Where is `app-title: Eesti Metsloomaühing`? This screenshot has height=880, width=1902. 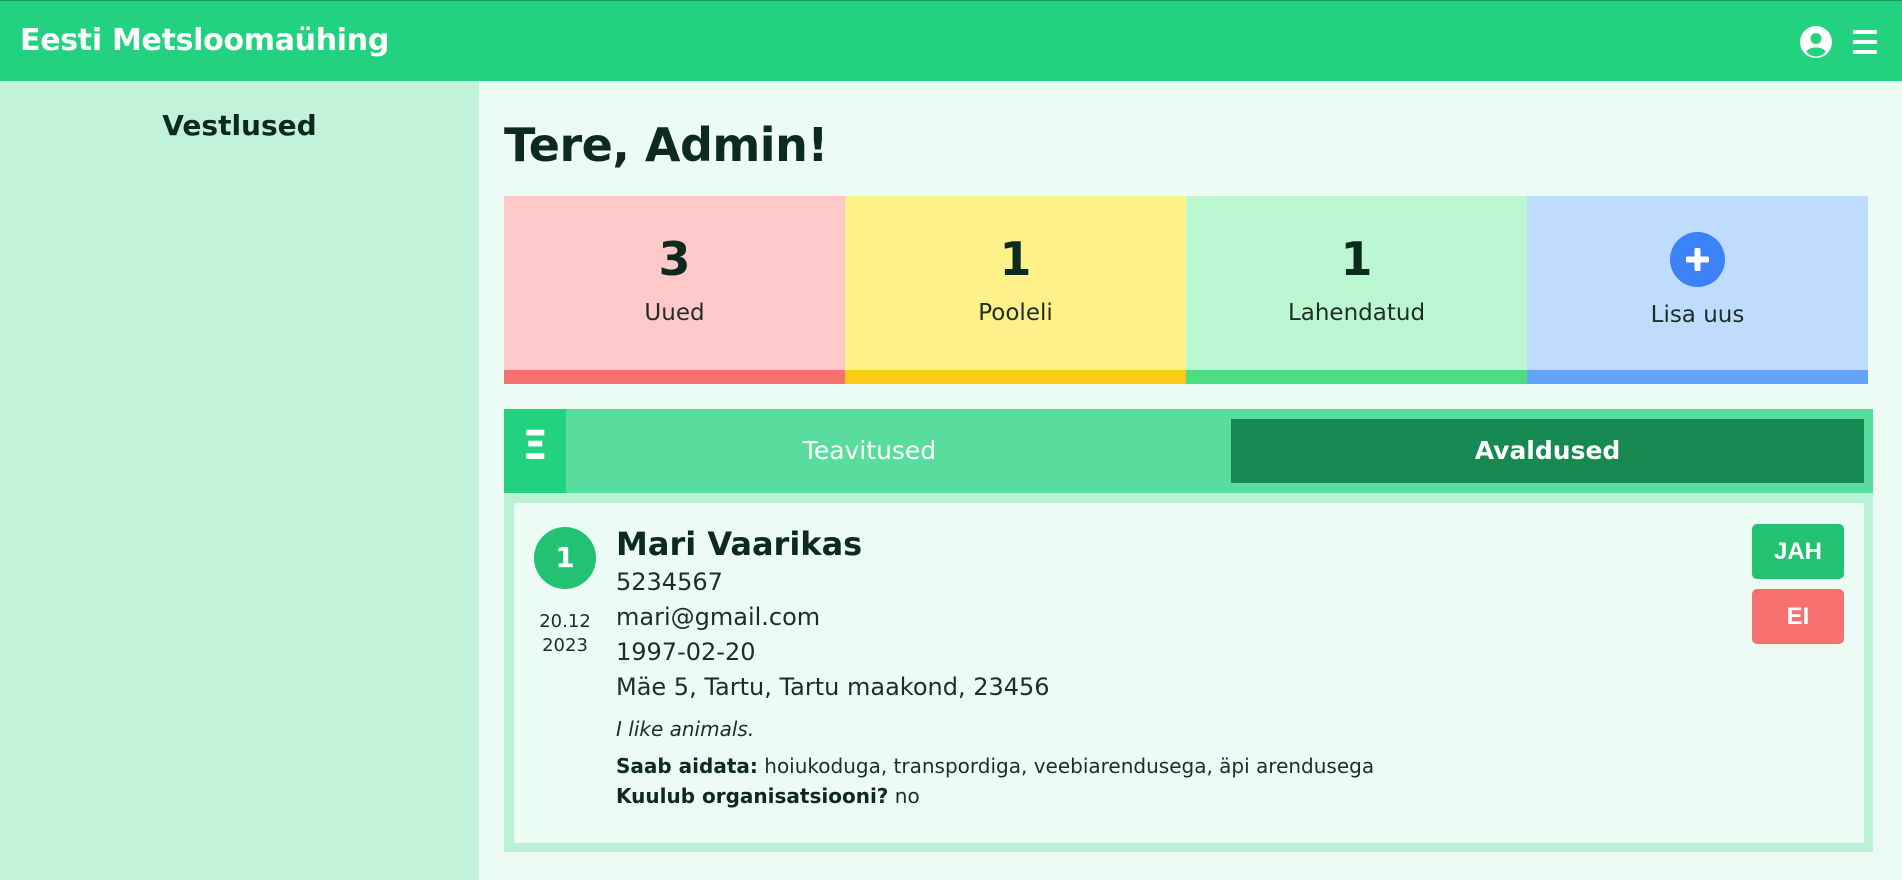 app-title: Eesti Metsloomaühing is located at coordinates (204, 40).